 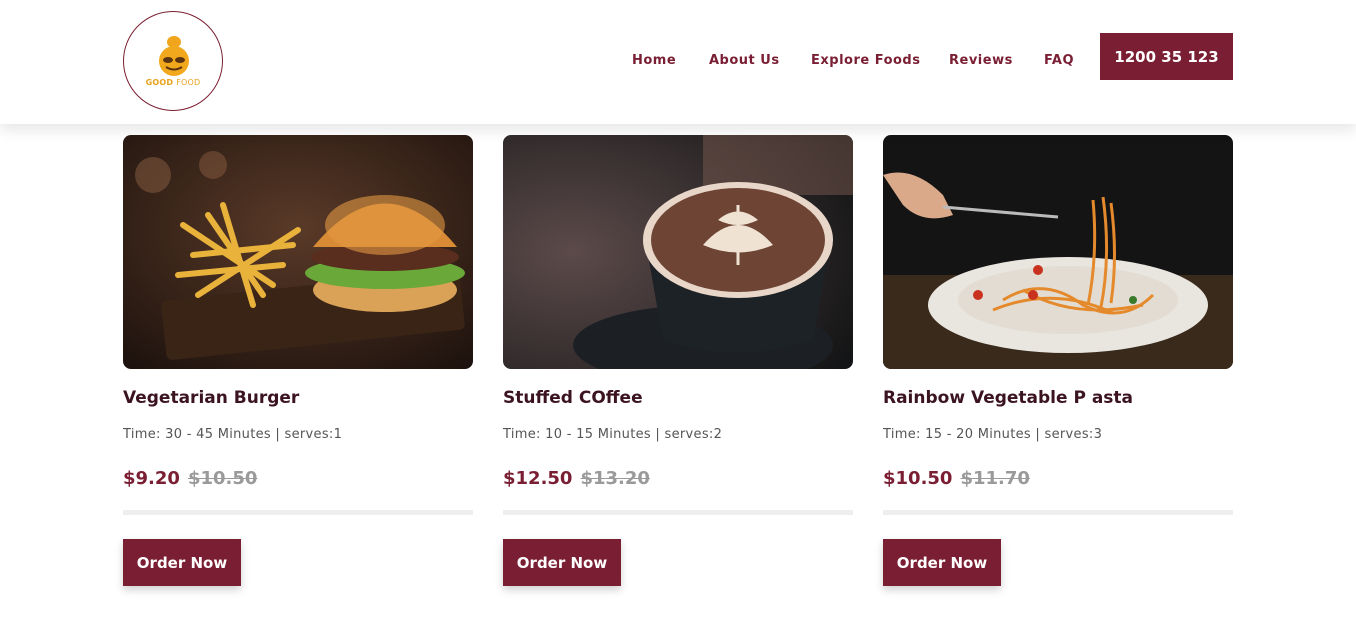 What do you see at coordinates (173, 82) in the screenshot?
I see `logo-wordmark: GOOD FOOD` at bounding box center [173, 82].